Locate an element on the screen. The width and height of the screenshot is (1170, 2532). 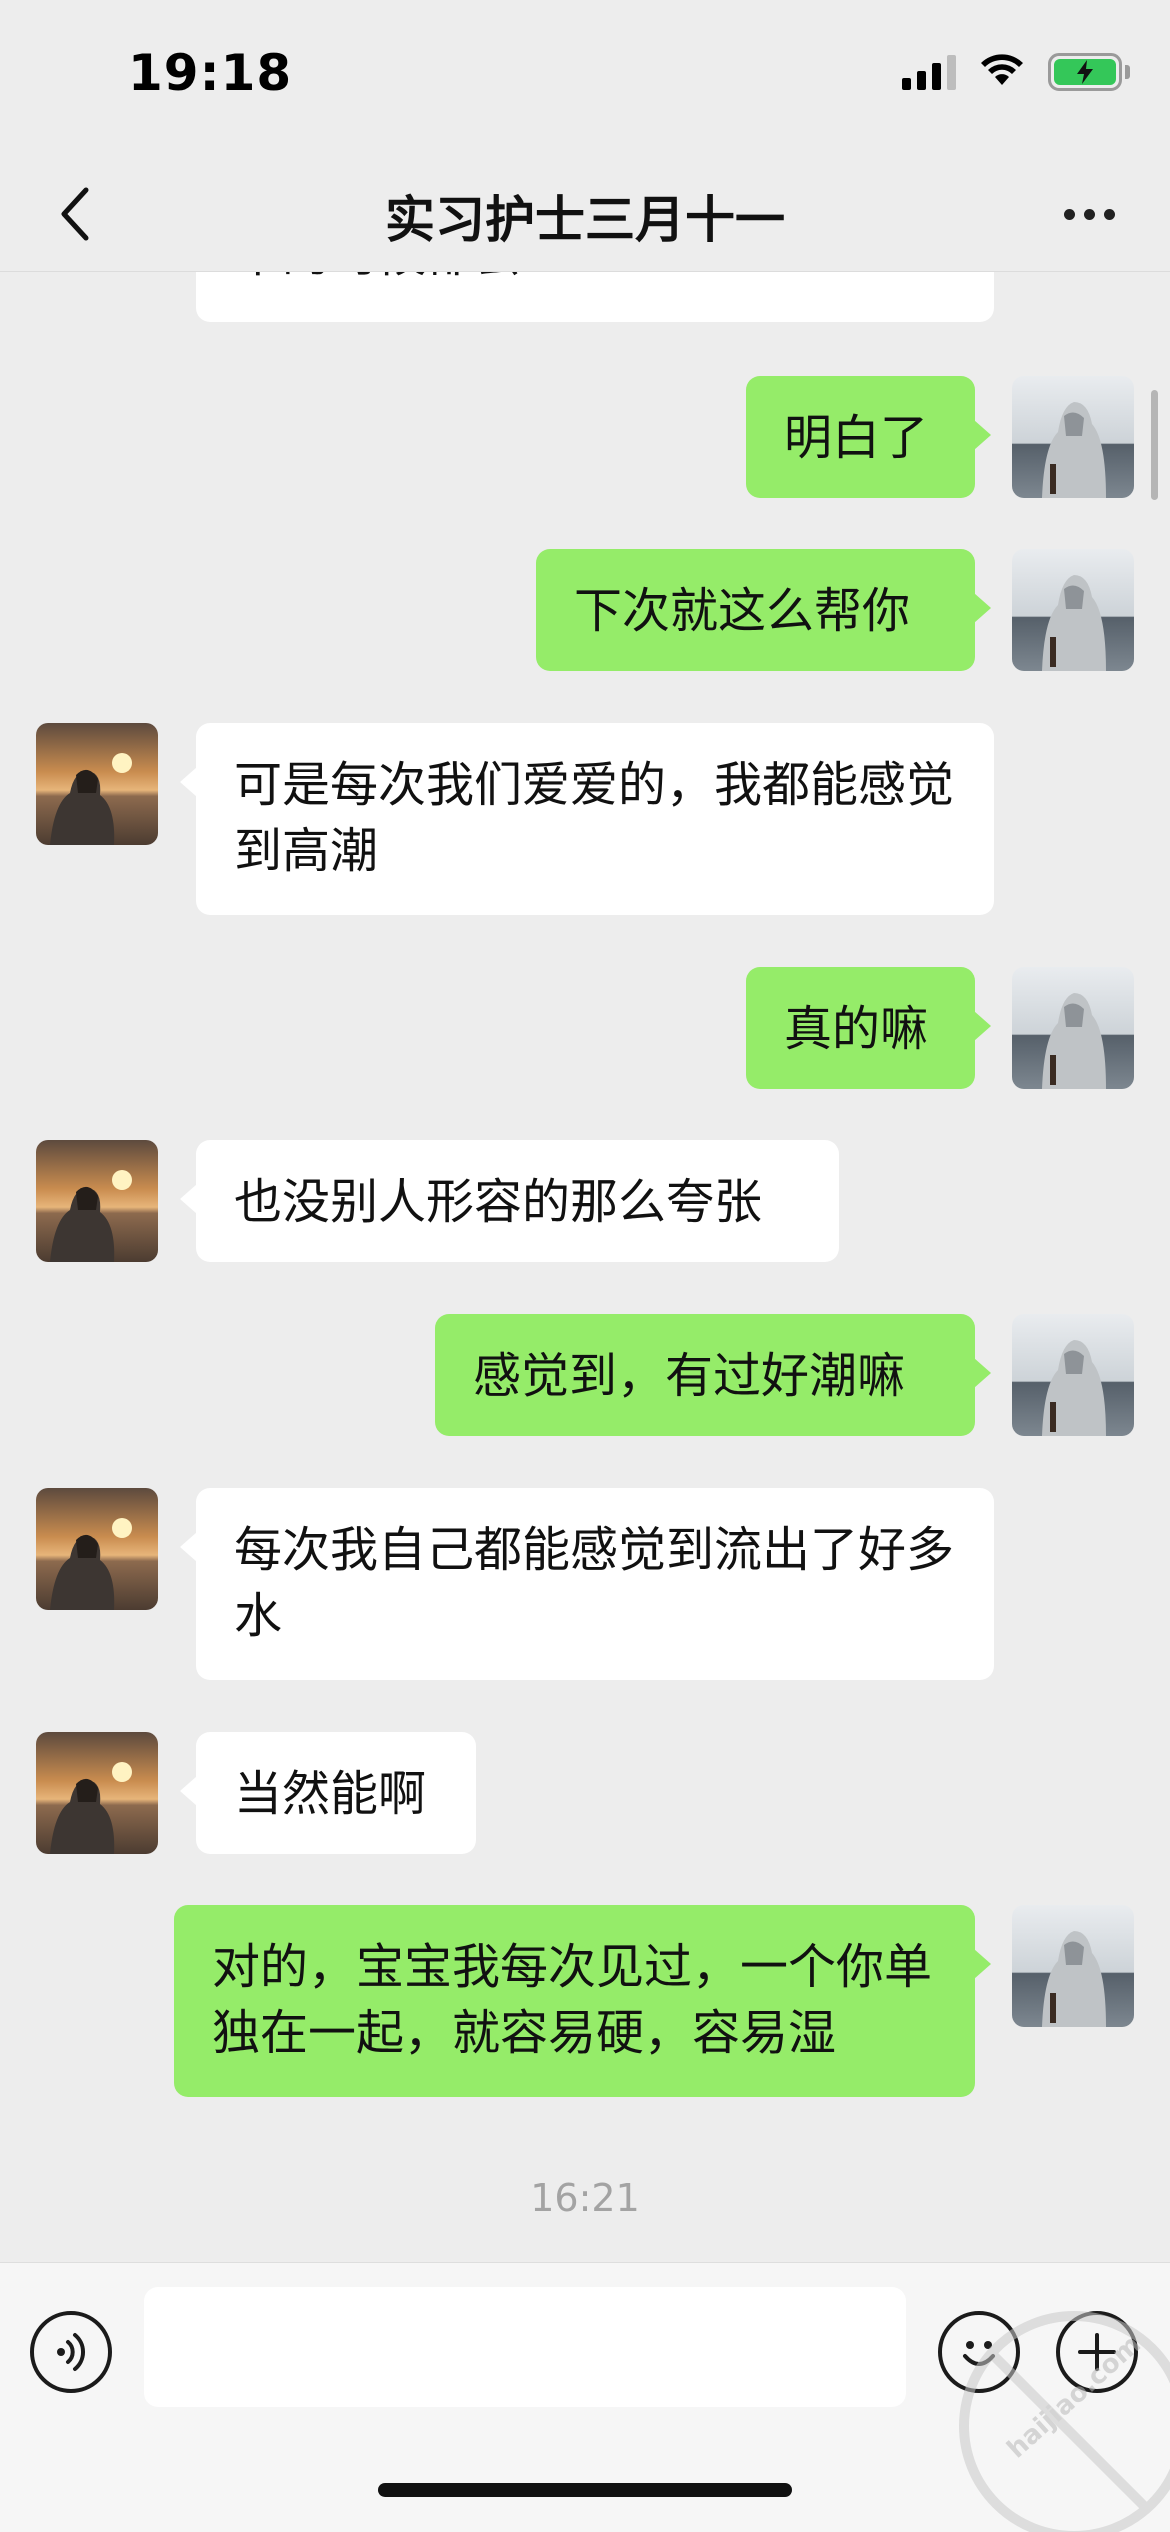
message-text: 每次我自己都能感觉到流出了好多水 is located at coordinates (594, 1583).